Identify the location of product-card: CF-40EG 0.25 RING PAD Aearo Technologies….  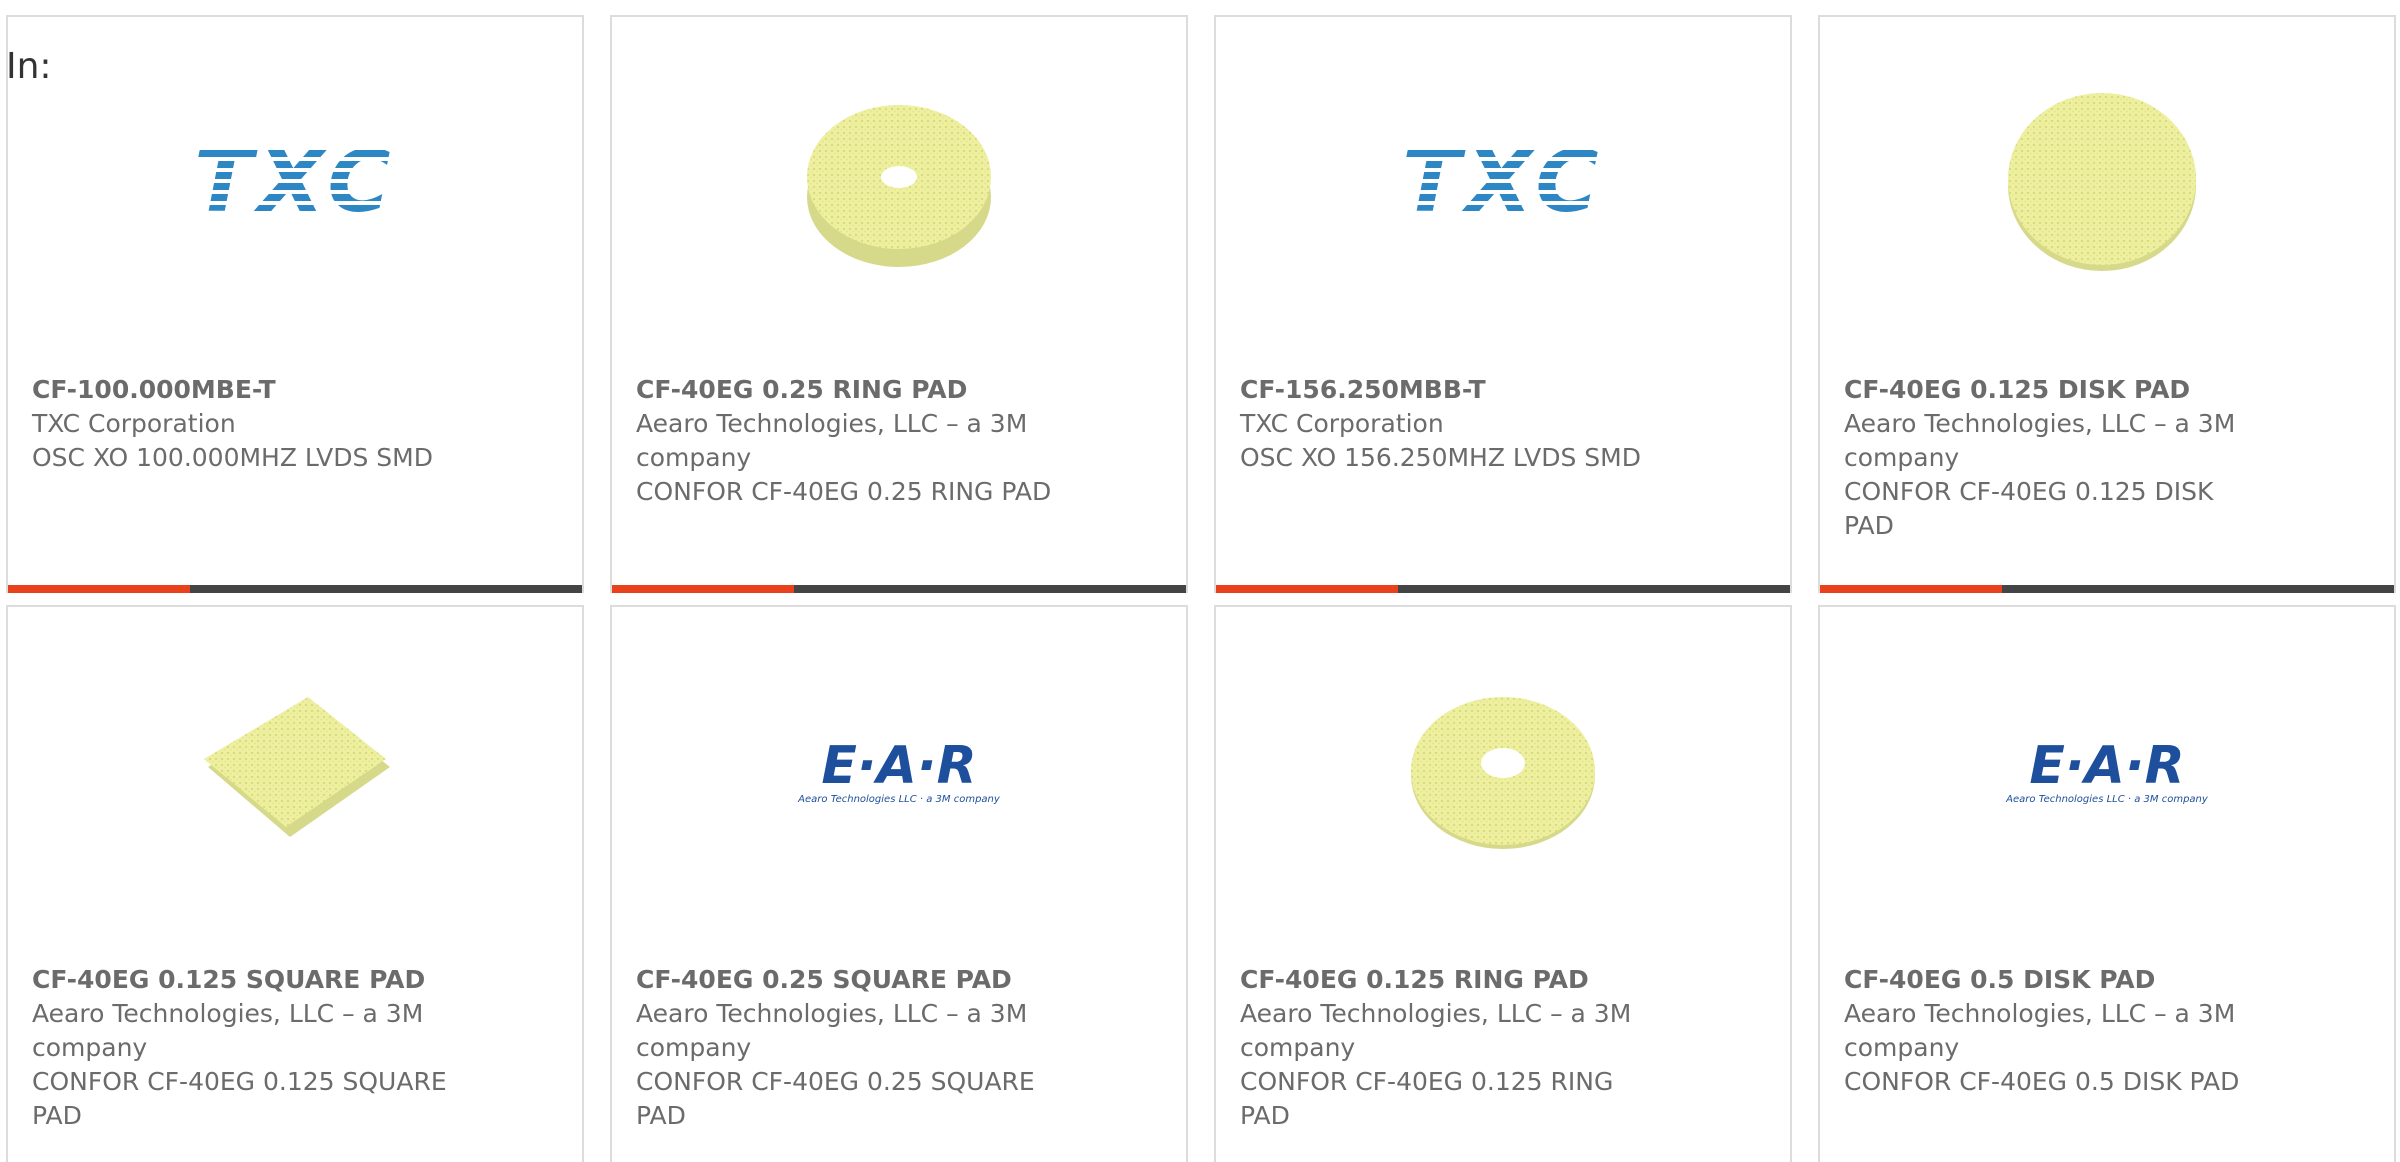
(899, 304).